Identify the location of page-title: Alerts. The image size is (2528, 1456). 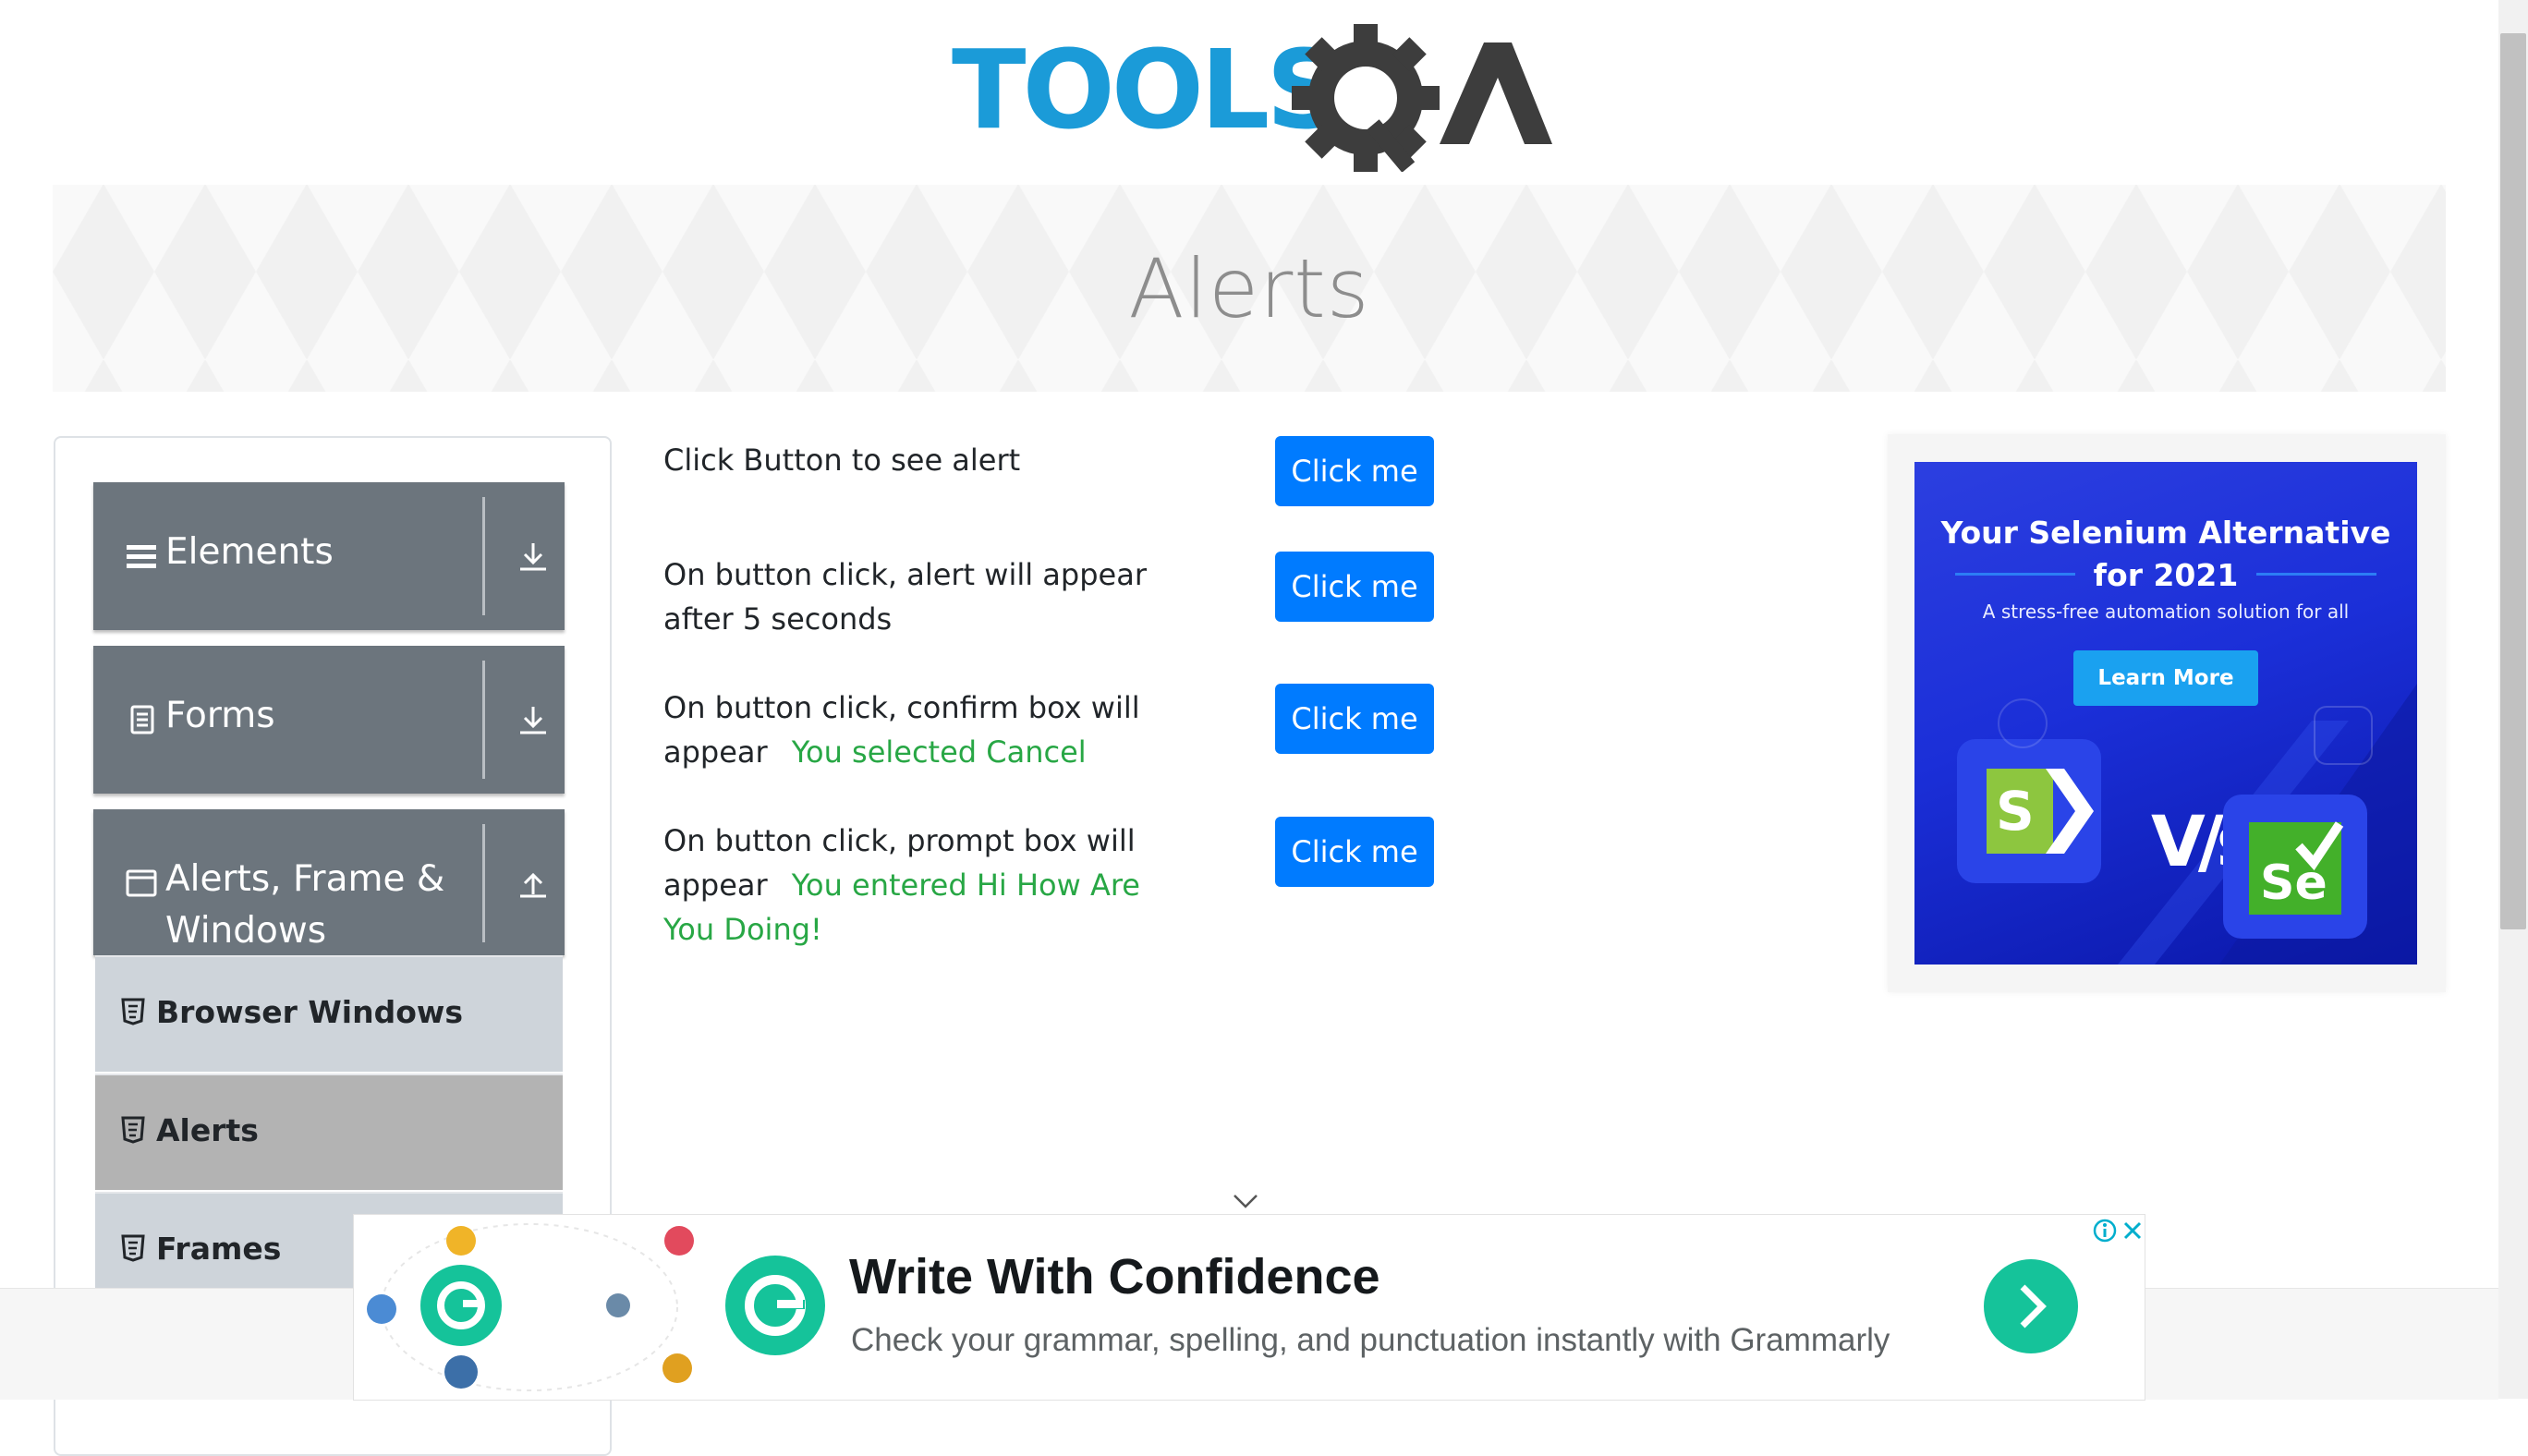
(1249, 288).